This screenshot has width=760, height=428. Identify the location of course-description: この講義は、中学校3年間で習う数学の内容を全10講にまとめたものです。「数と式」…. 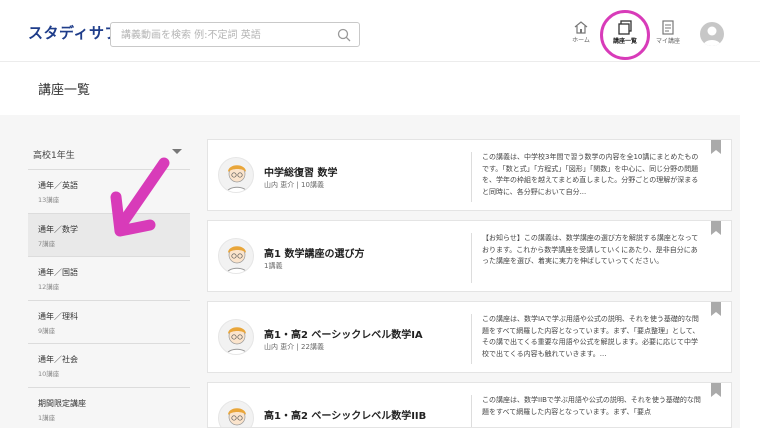
(587, 177).